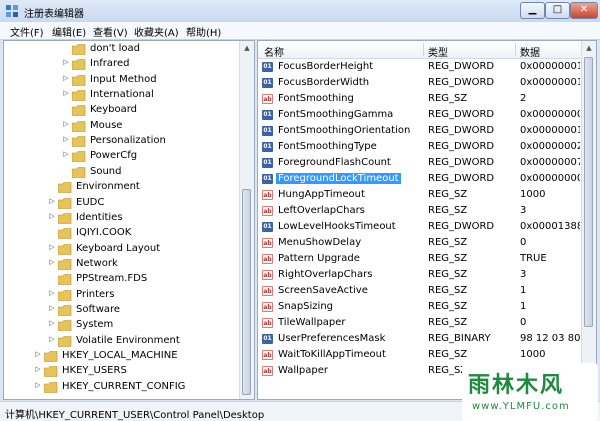 The height and width of the screenshot is (421, 600). Describe the element at coordinates (316, 98) in the screenshot. I see `value-name: FontSmoothing` at that location.